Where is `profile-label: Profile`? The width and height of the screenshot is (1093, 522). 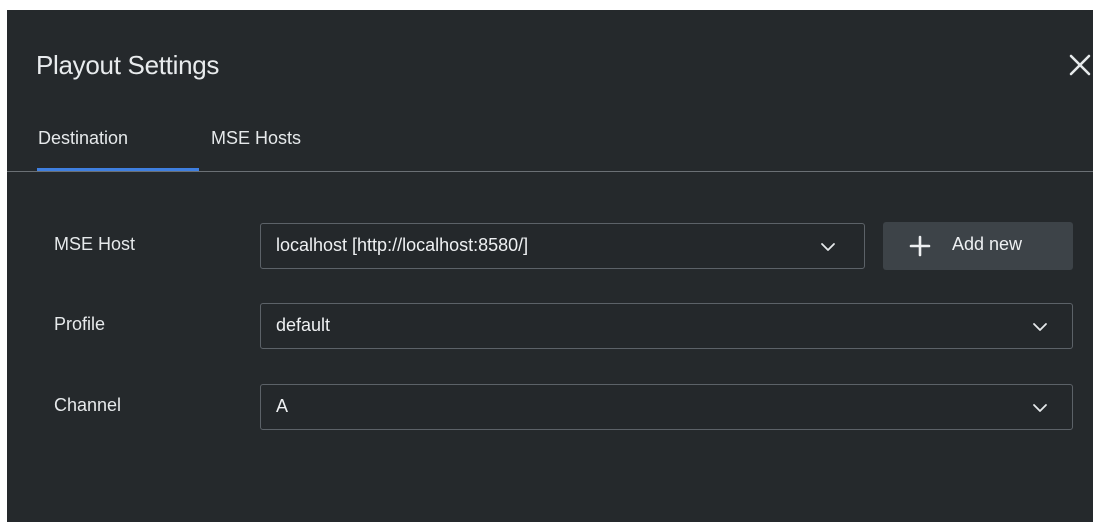 profile-label: Profile is located at coordinates (80, 324).